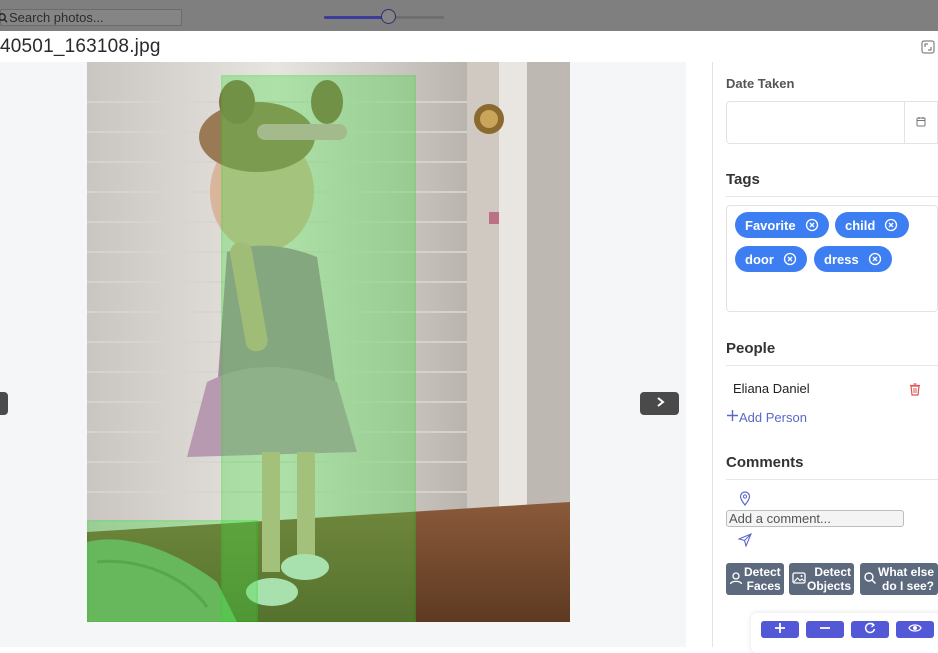 This screenshot has height=653, width=938. I want to click on tag-label: door, so click(759, 259).